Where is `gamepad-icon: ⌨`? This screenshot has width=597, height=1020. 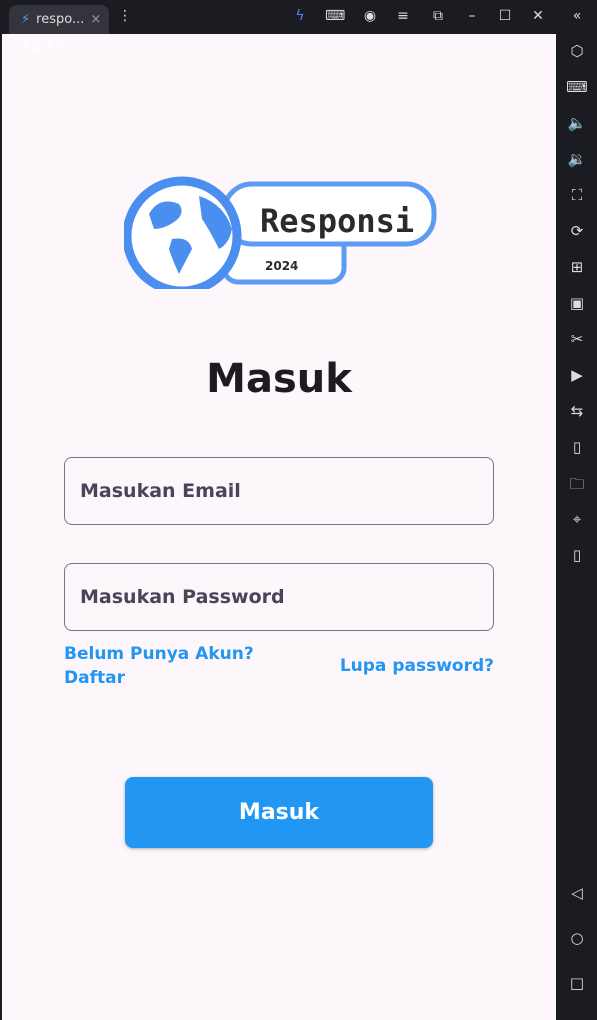 gamepad-icon: ⌨ is located at coordinates (335, 16).